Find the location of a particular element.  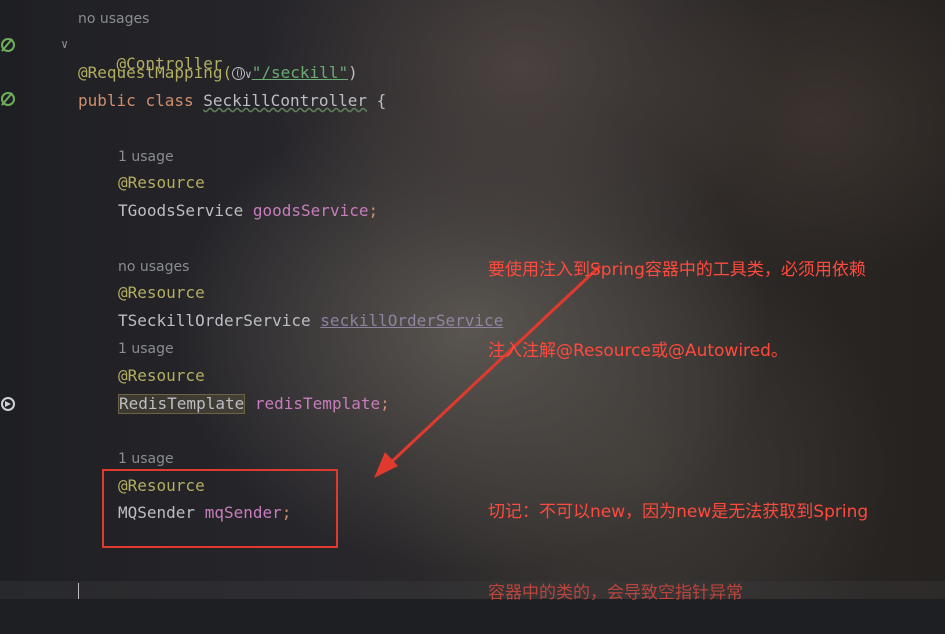

note-line: 切记：不可以new，因为new是无法获取到Spring is located at coordinates (678, 512).